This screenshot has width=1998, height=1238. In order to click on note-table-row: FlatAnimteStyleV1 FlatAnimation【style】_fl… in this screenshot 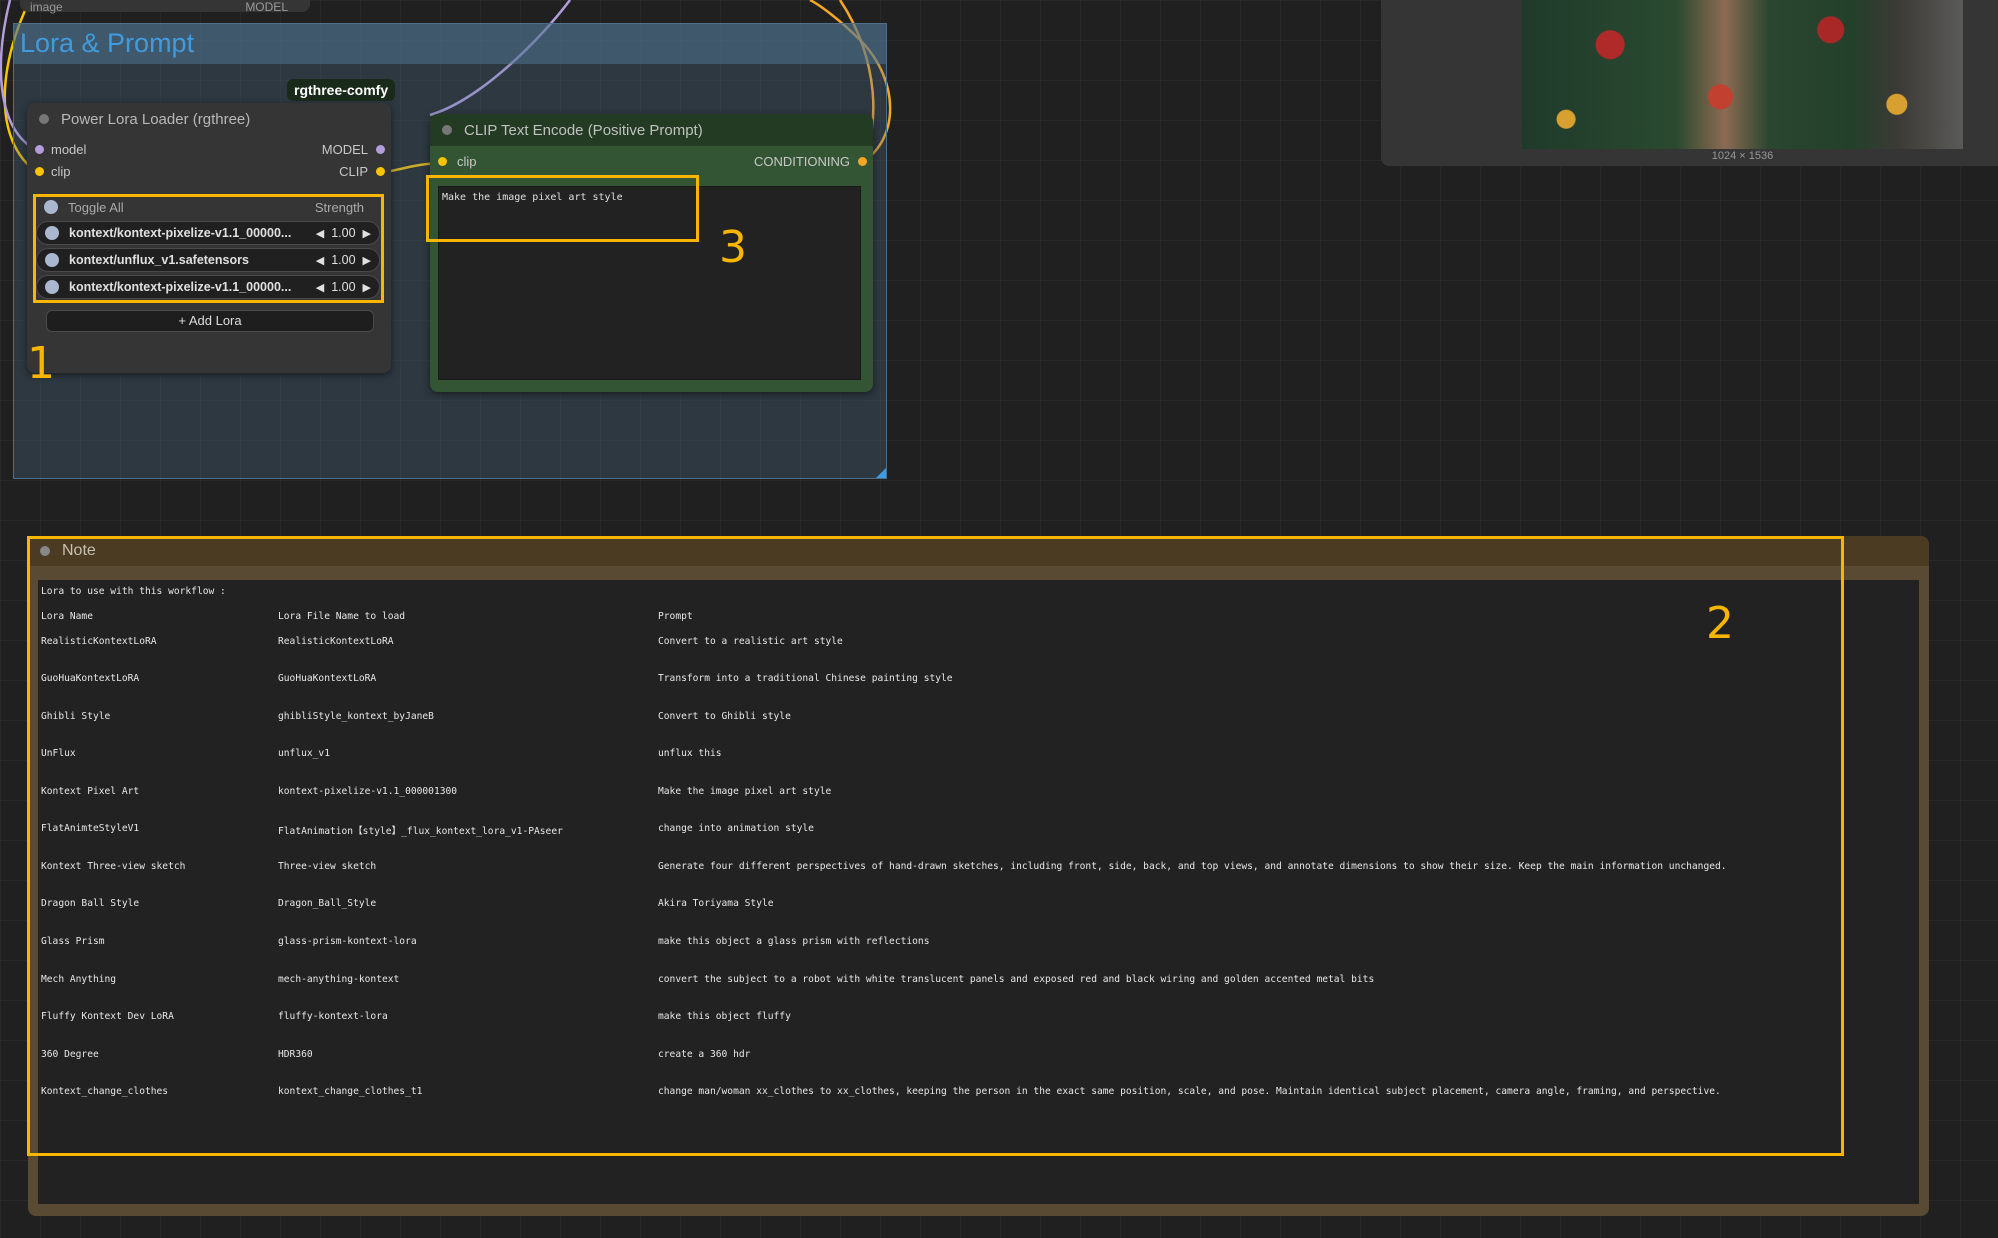, I will do `click(976, 830)`.